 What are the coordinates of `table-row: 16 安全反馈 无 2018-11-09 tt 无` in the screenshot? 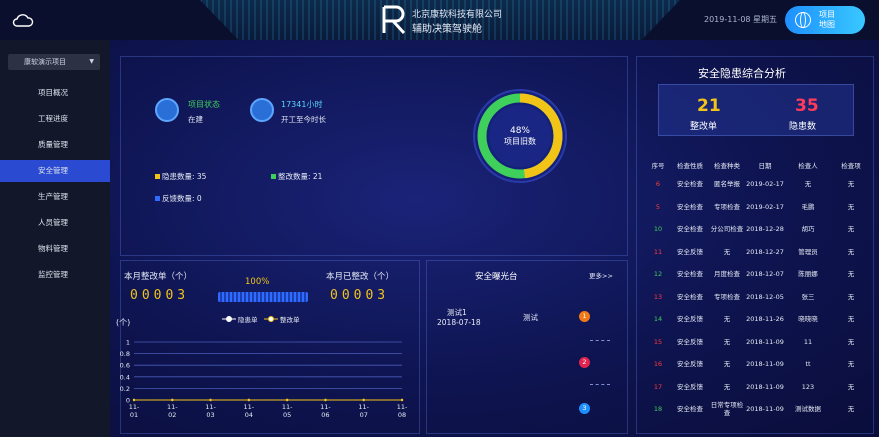 It's located at (758, 364).